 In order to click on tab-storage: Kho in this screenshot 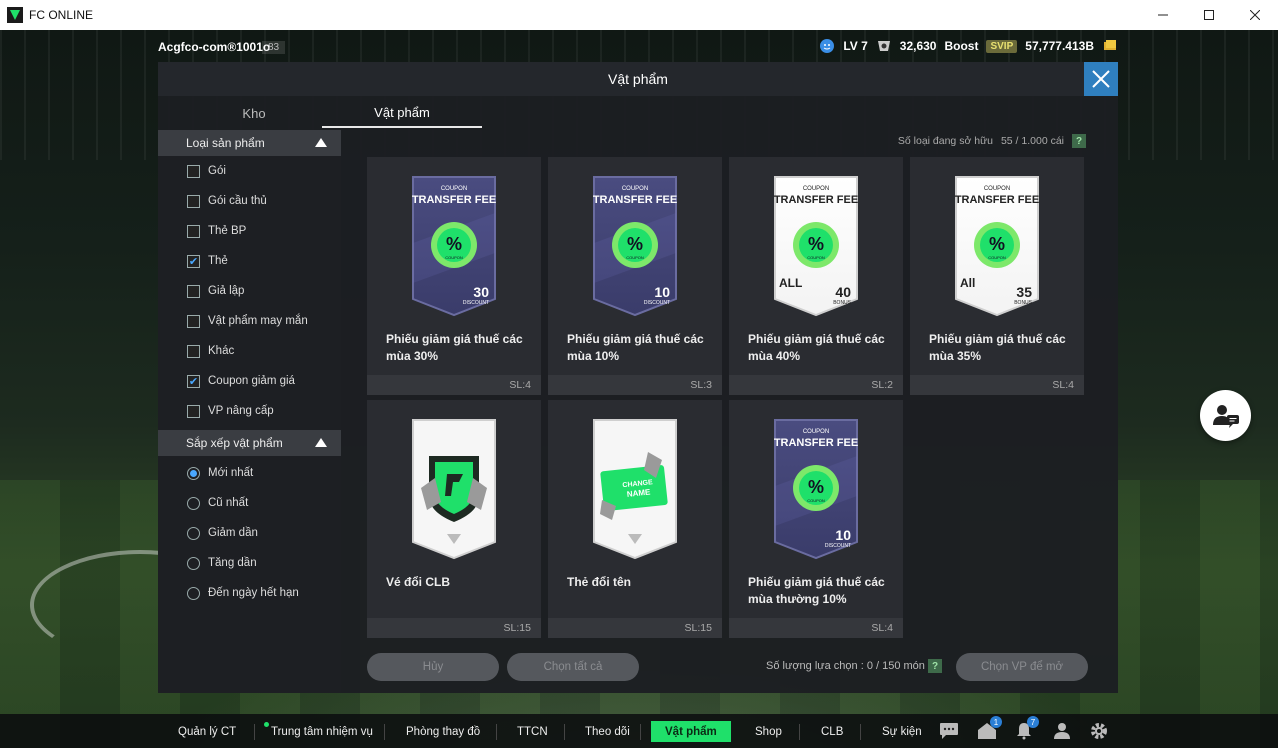, I will do `click(254, 113)`.